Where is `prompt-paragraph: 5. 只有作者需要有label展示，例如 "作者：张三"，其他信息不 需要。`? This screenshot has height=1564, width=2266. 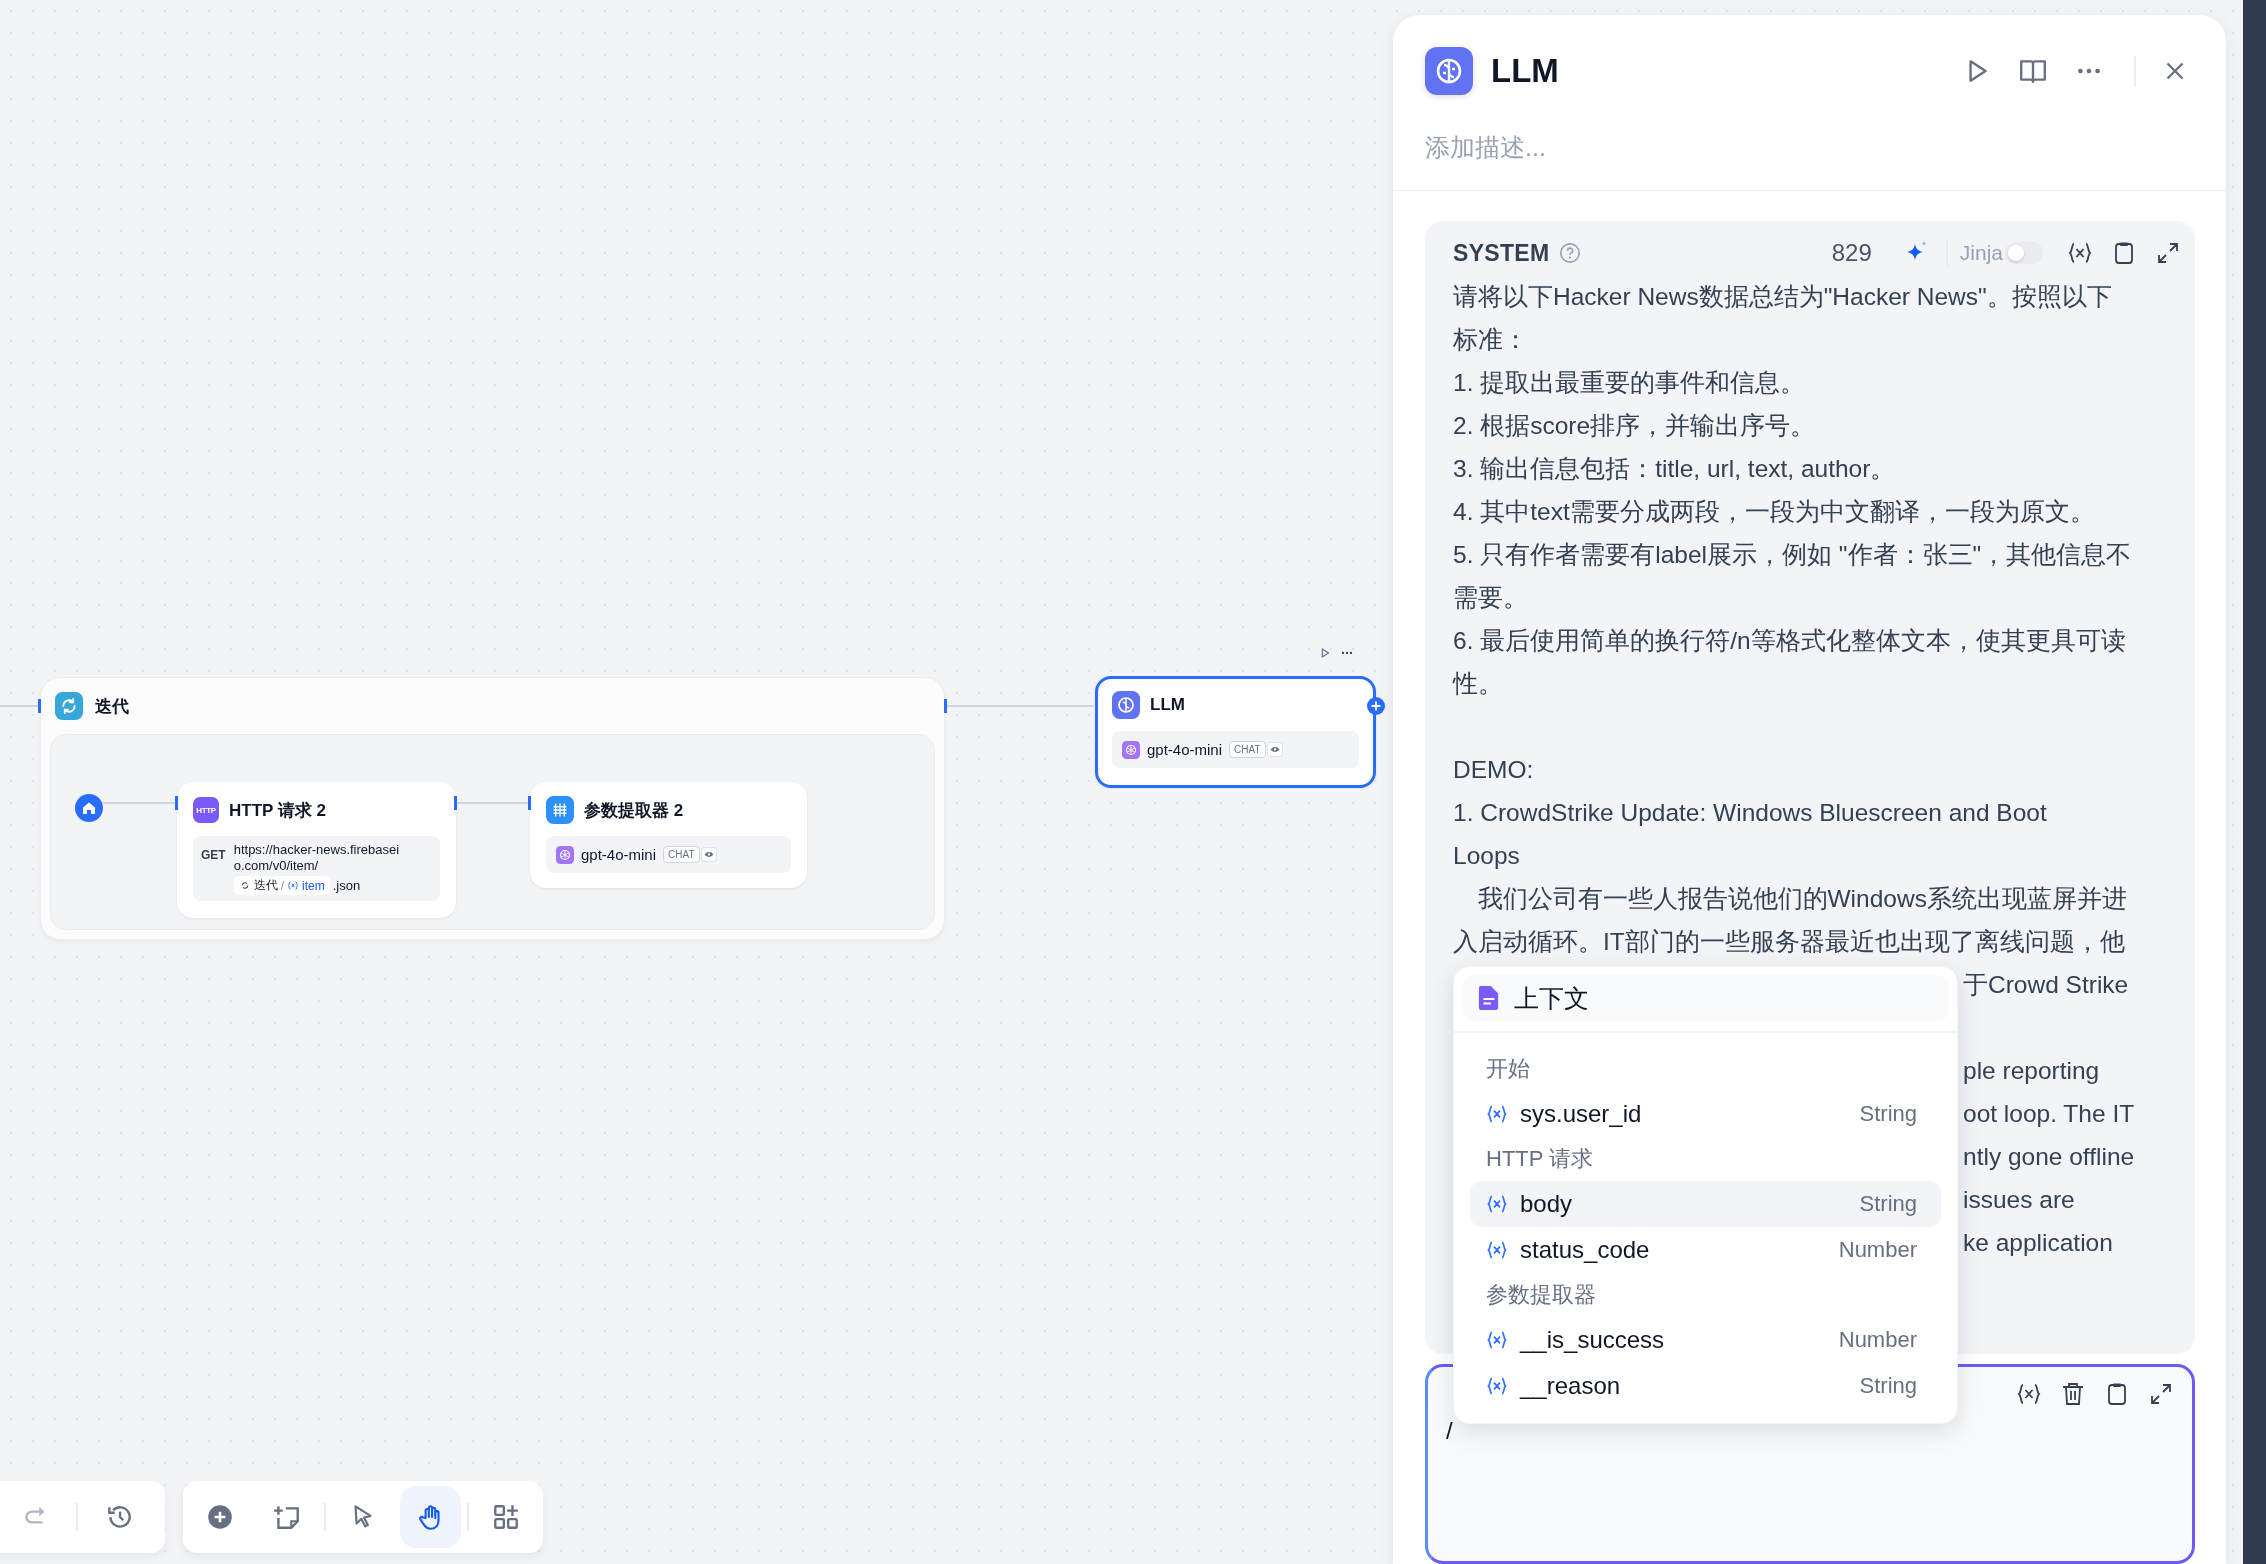 prompt-paragraph: 5. 只有作者需要有label展示，例如 "作者：张三"，其他信息不 需要。 is located at coordinates (1793, 576).